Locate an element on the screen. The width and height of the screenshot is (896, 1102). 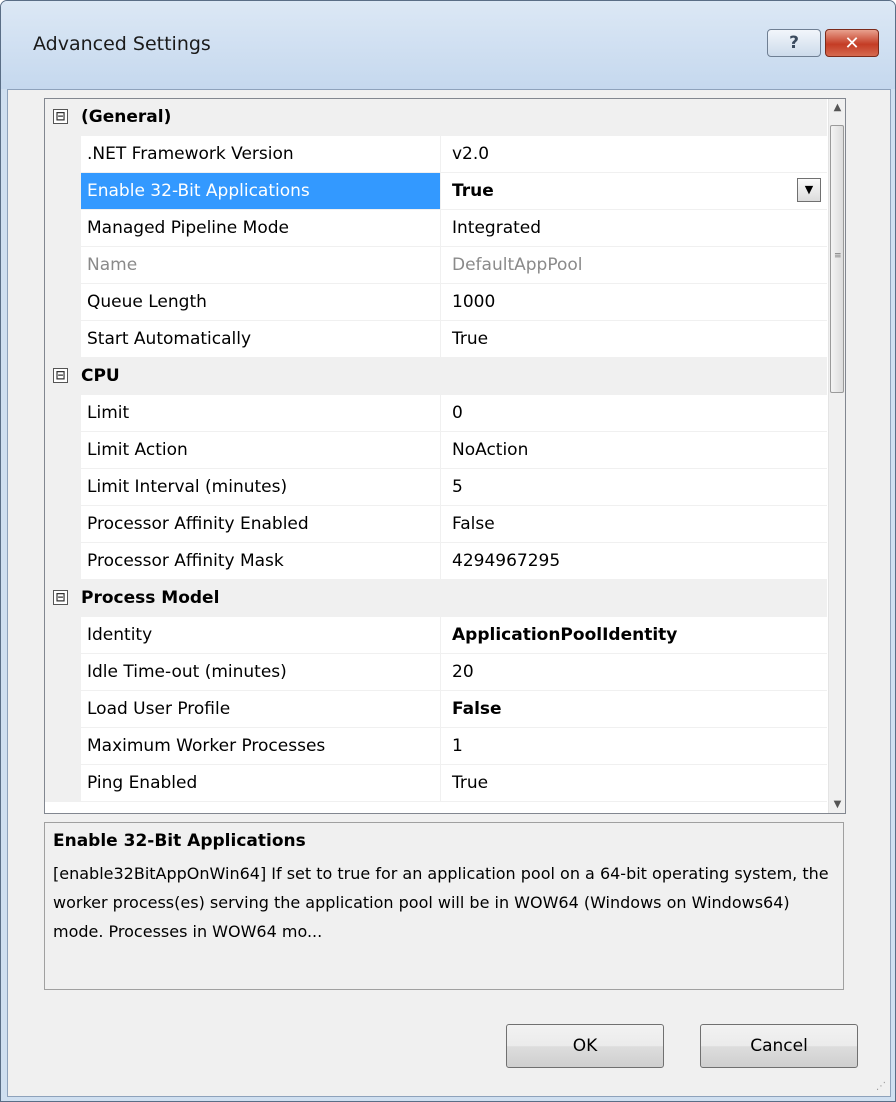
resize-grip-icon: ⋰ is located at coordinates (881, 1086).